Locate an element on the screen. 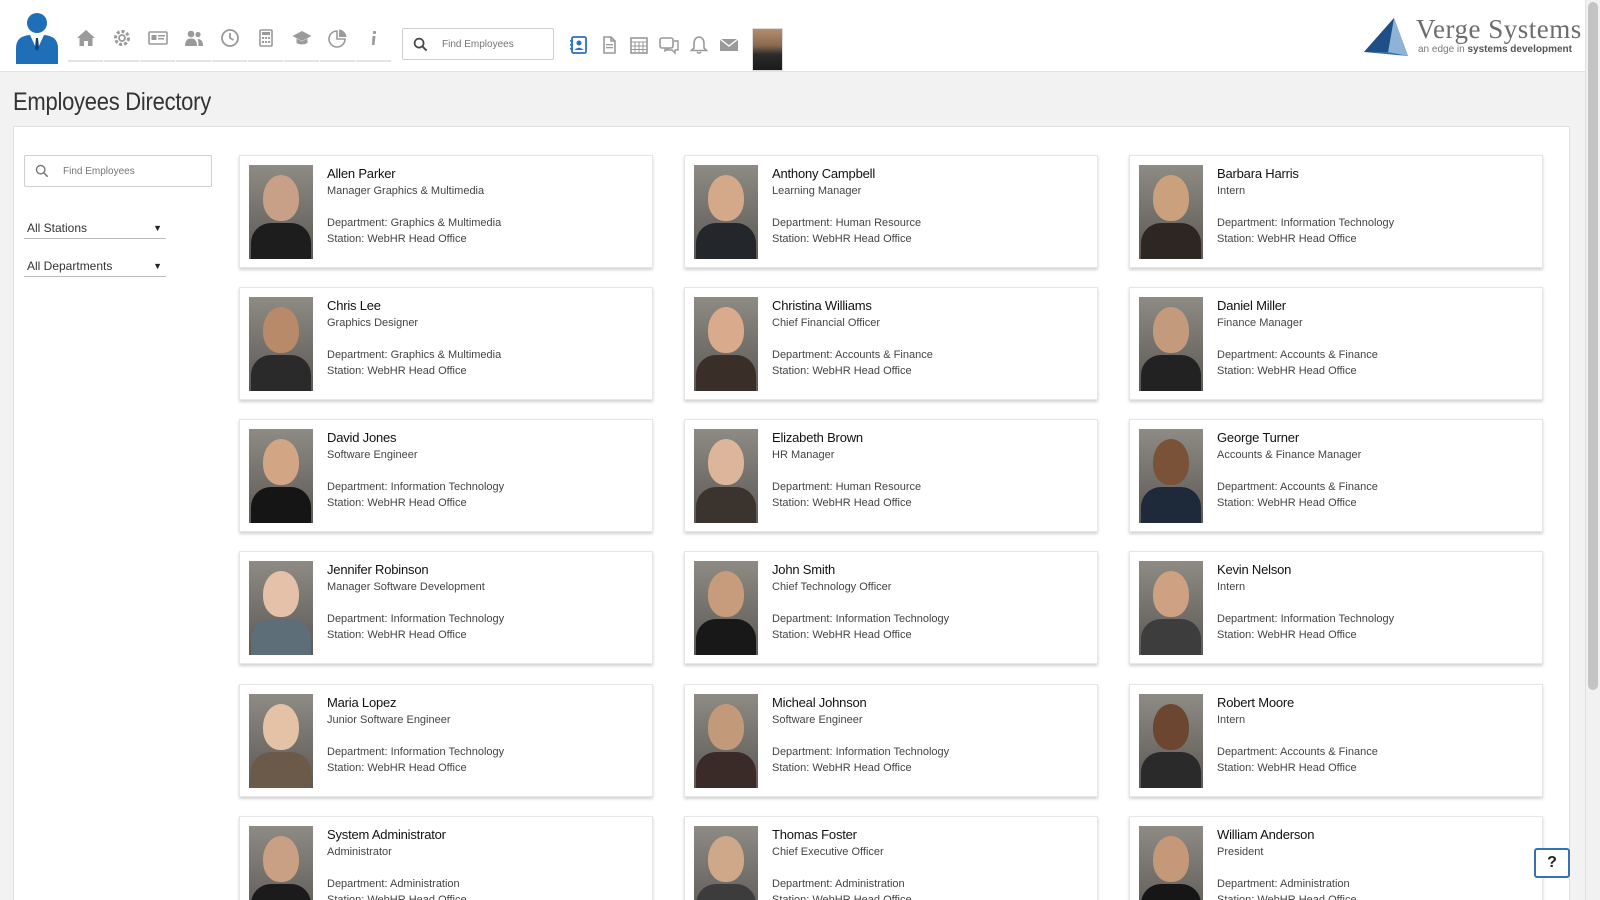  chat-icon is located at coordinates (669, 45).